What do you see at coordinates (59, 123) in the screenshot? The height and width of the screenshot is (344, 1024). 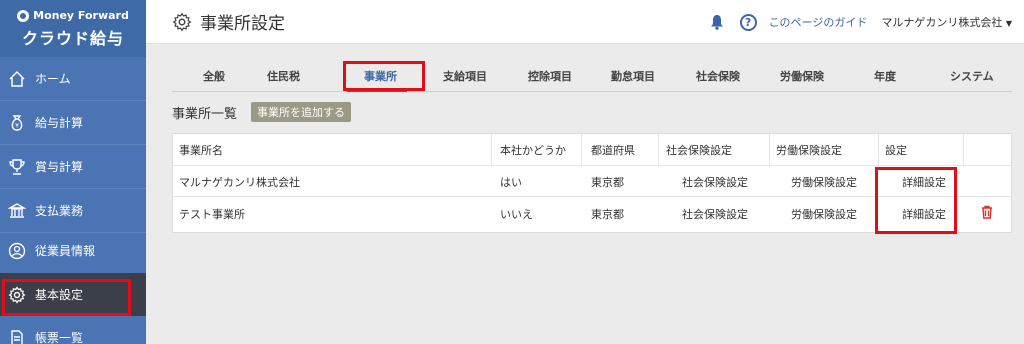 I see `sidebar-item-label: 給与計算` at bounding box center [59, 123].